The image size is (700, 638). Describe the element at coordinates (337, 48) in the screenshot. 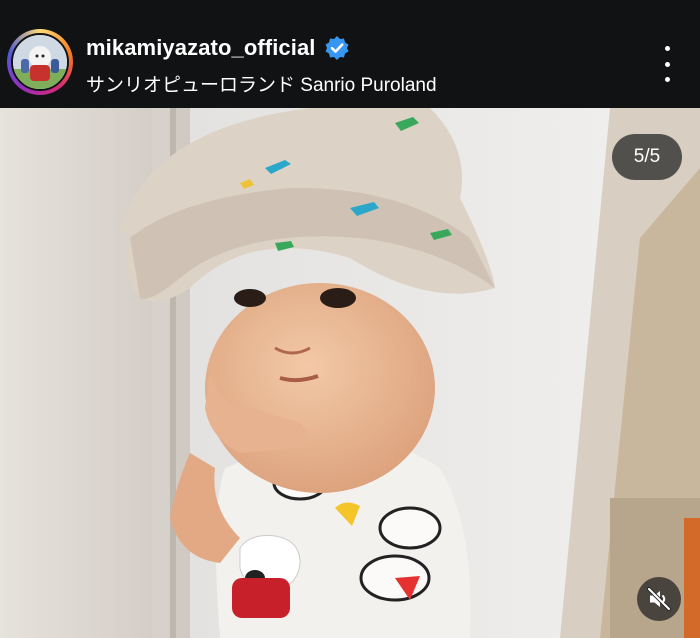

I see `verified-badge-icon` at that location.